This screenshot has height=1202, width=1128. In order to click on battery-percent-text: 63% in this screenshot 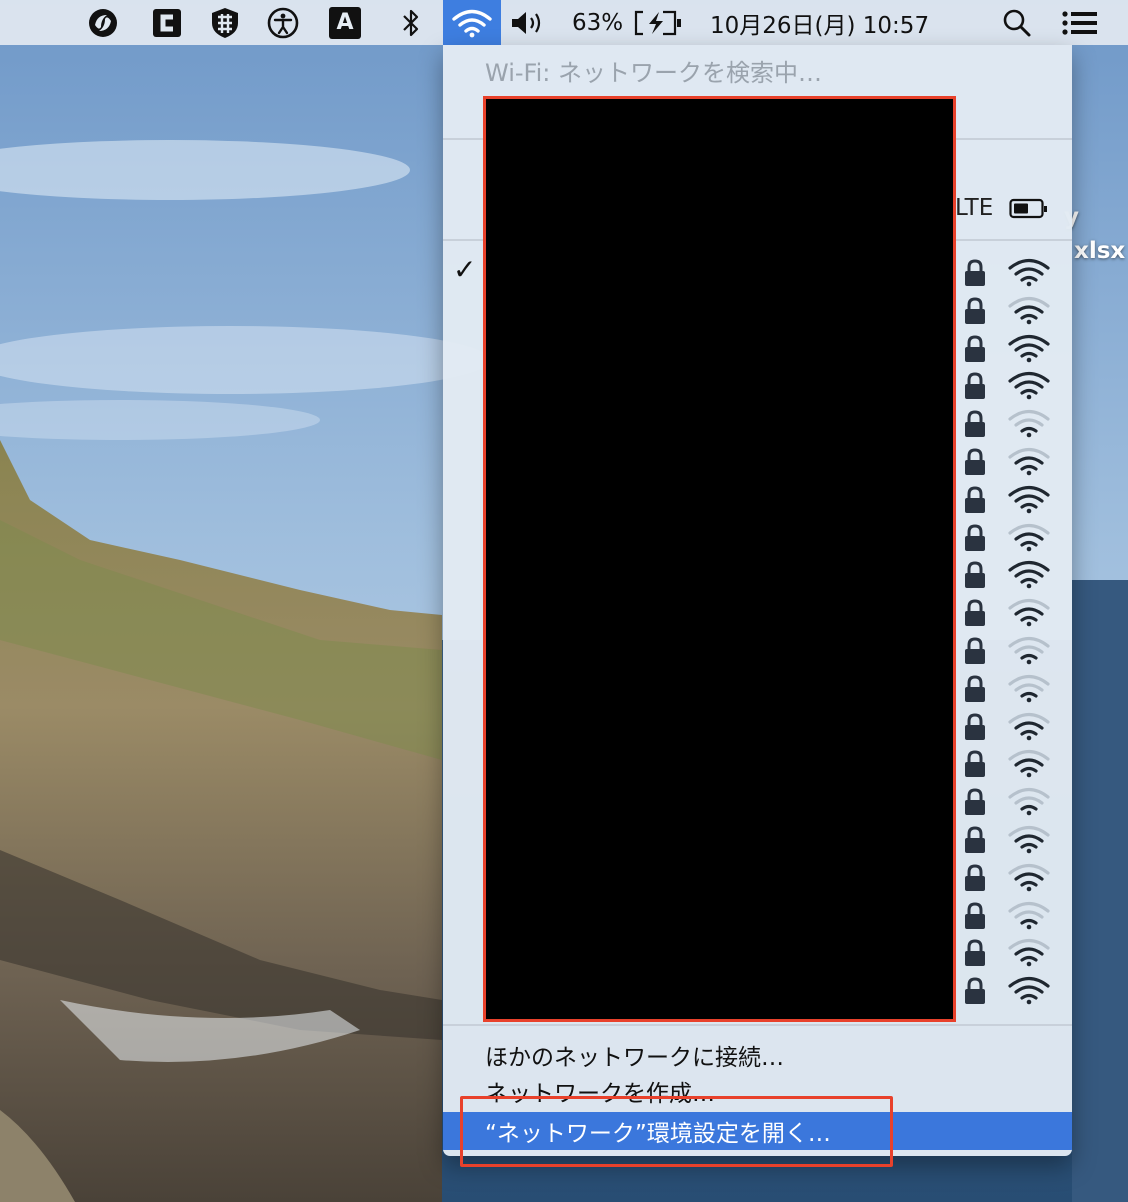, I will do `click(598, 22)`.